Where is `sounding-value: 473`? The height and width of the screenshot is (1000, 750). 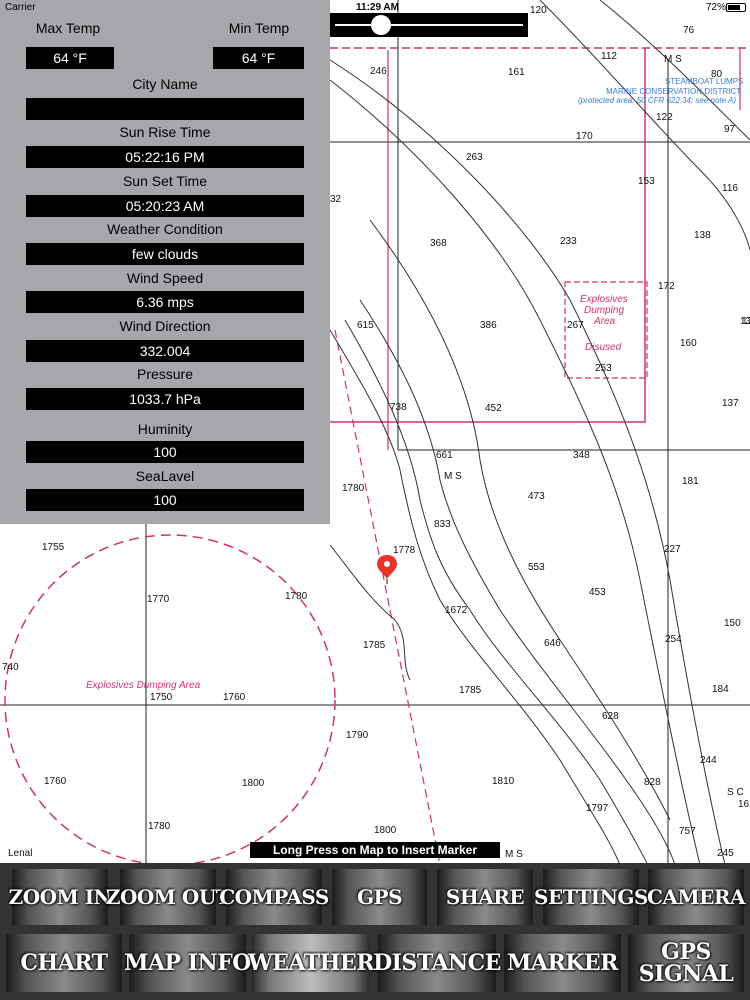 sounding-value: 473 is located at coordinates (536, 496).